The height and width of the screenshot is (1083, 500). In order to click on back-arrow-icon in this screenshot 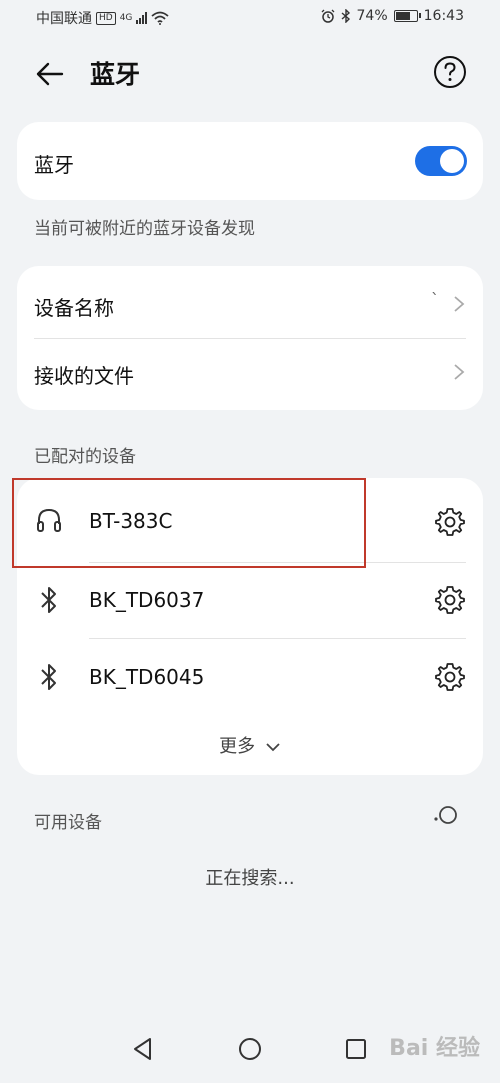, I will do `click(50, 74)`.